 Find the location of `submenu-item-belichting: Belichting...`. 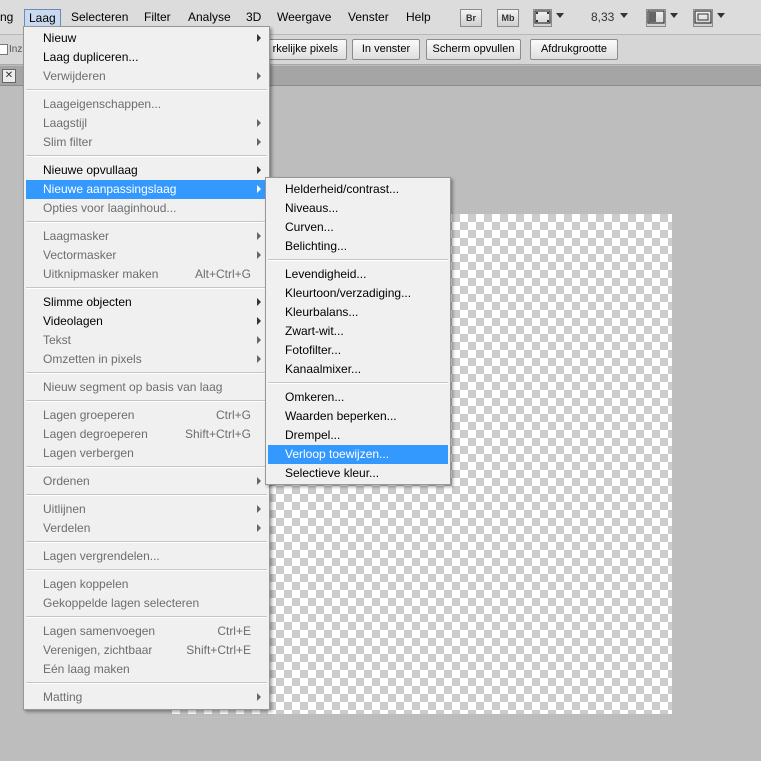

submenu-item-belichting: Belichting... is located at coordinates (358, 246).